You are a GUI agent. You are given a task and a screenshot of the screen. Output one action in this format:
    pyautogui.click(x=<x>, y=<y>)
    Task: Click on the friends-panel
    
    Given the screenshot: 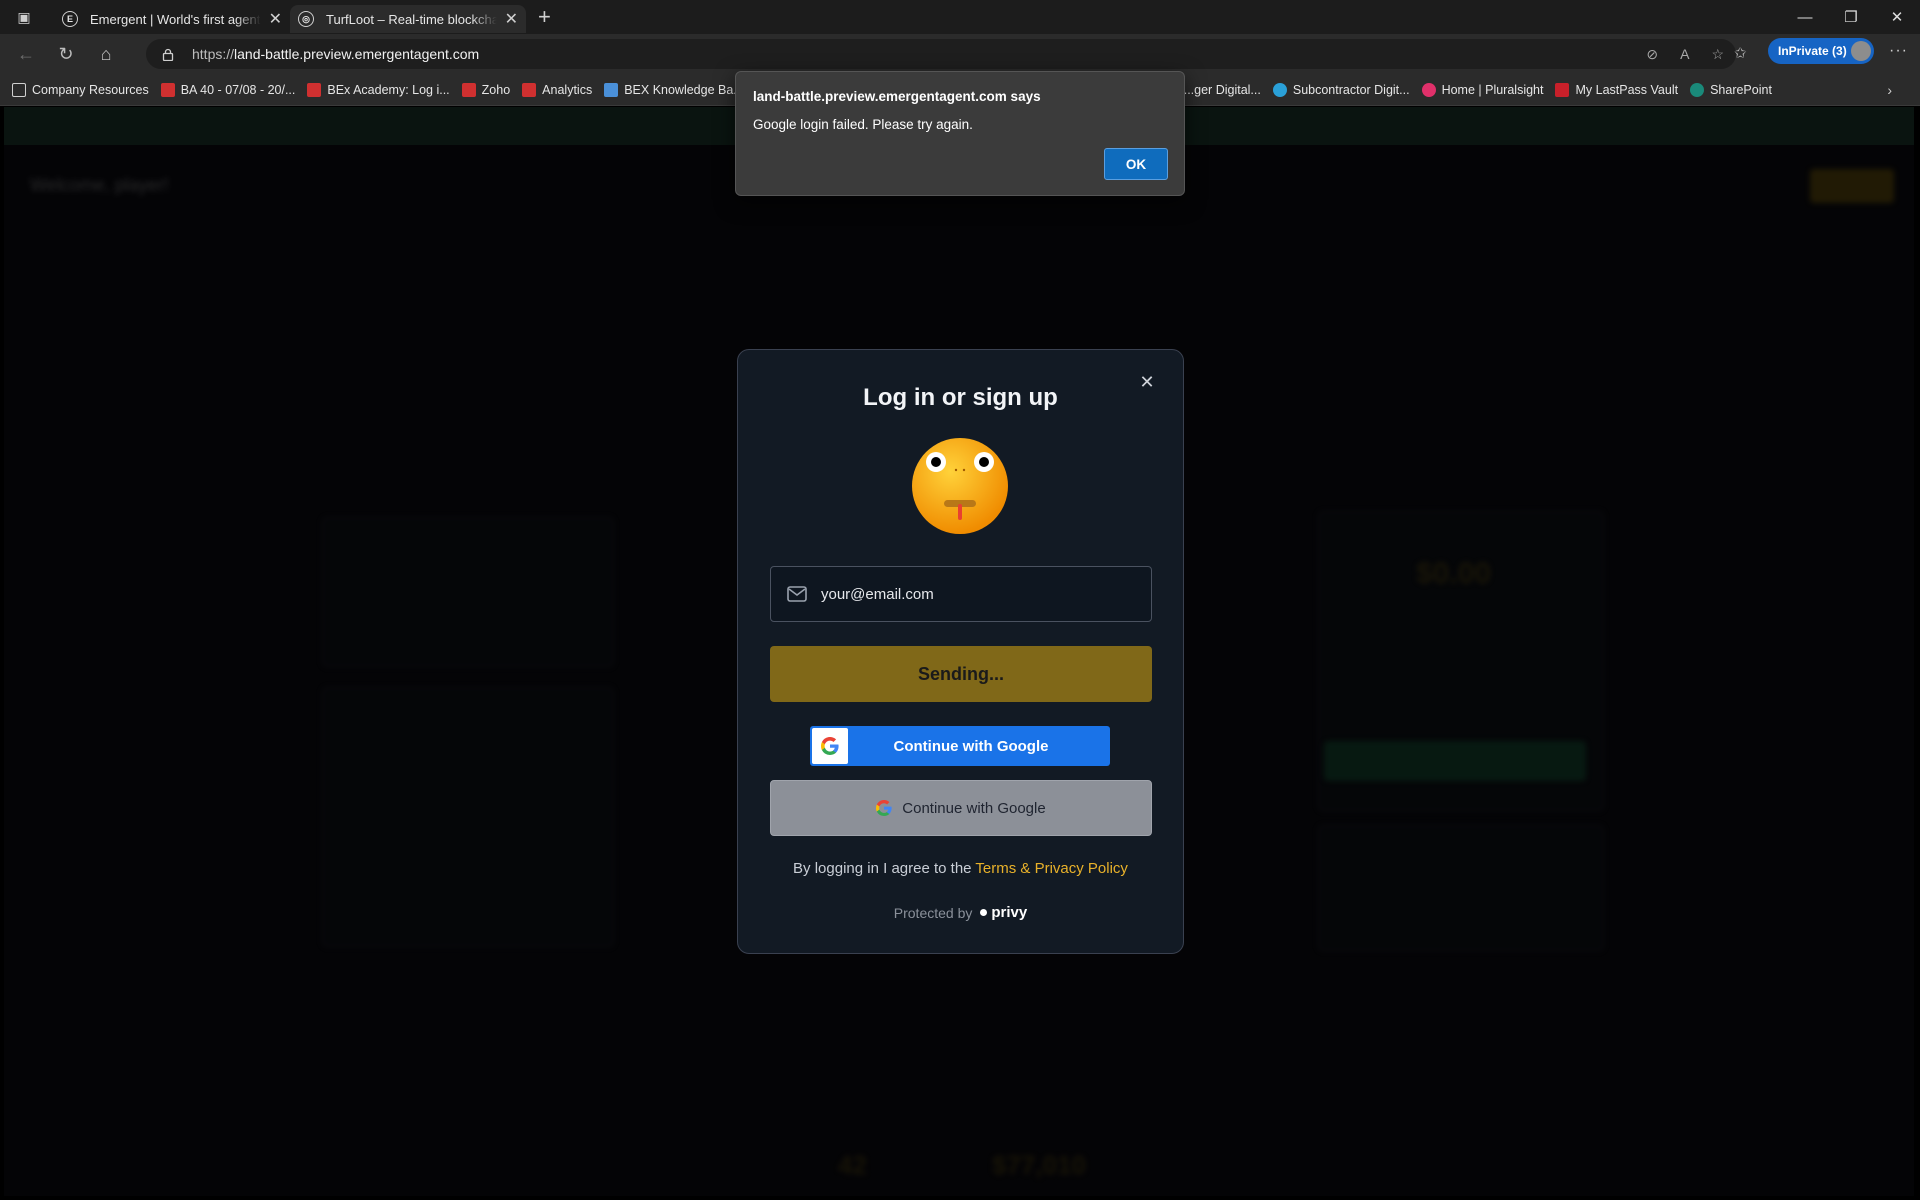 What is the action you would take?
    pyautogui.click(x=468, y=817)
    